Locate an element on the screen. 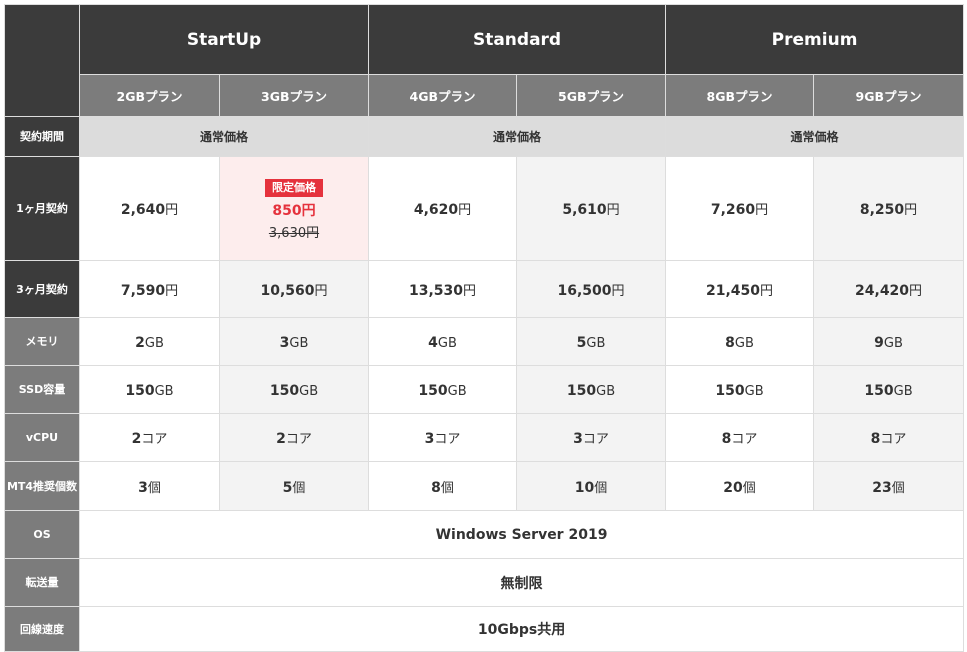  price-1m-5gb: 5,610円 is located at coordinates (591, 208).